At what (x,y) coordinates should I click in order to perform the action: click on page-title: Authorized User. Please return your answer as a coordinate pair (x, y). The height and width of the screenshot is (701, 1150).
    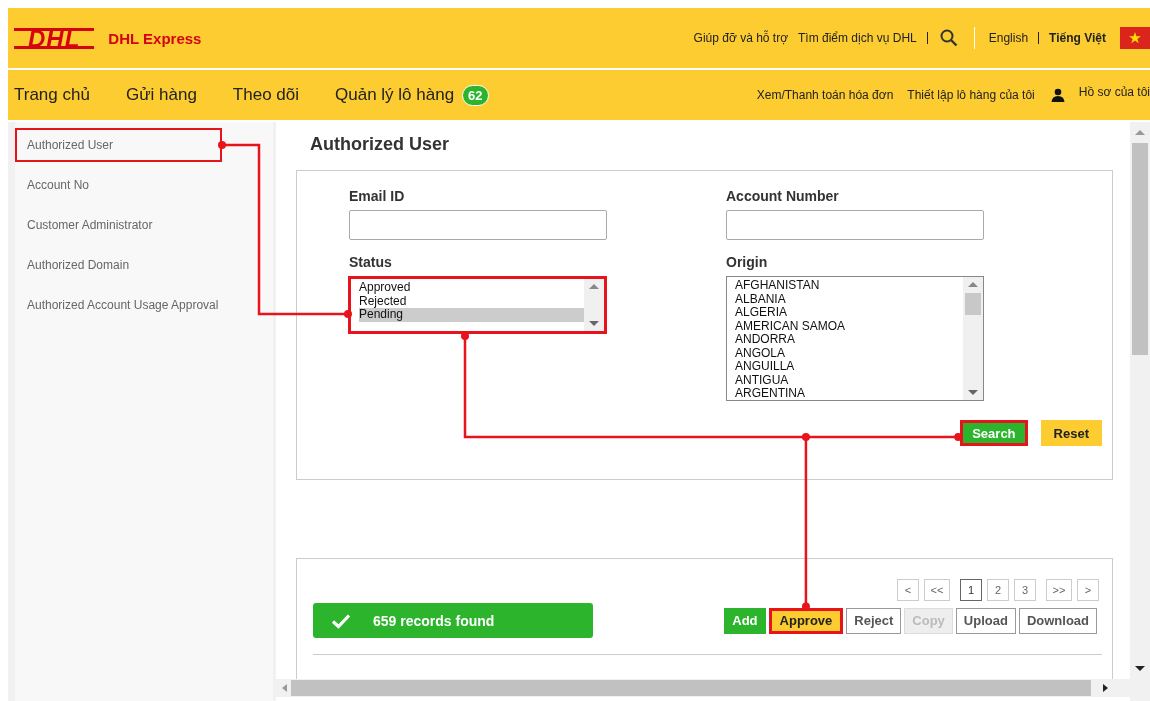
    Looking at the image, I should click on (380, 144).